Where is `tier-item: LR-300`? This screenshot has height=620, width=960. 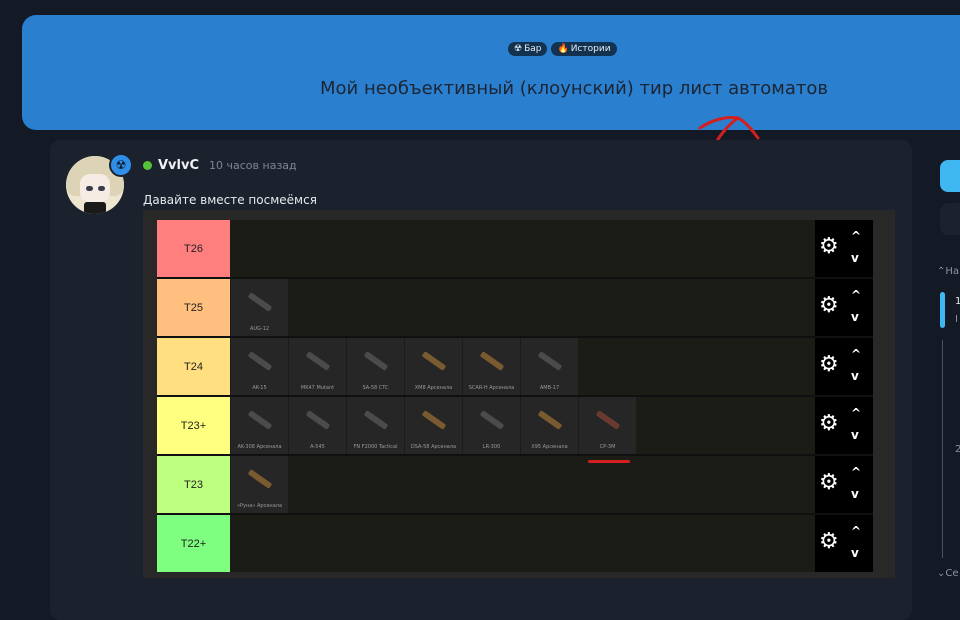 tier-item: LR-300 is located at coordinates (492, 425).